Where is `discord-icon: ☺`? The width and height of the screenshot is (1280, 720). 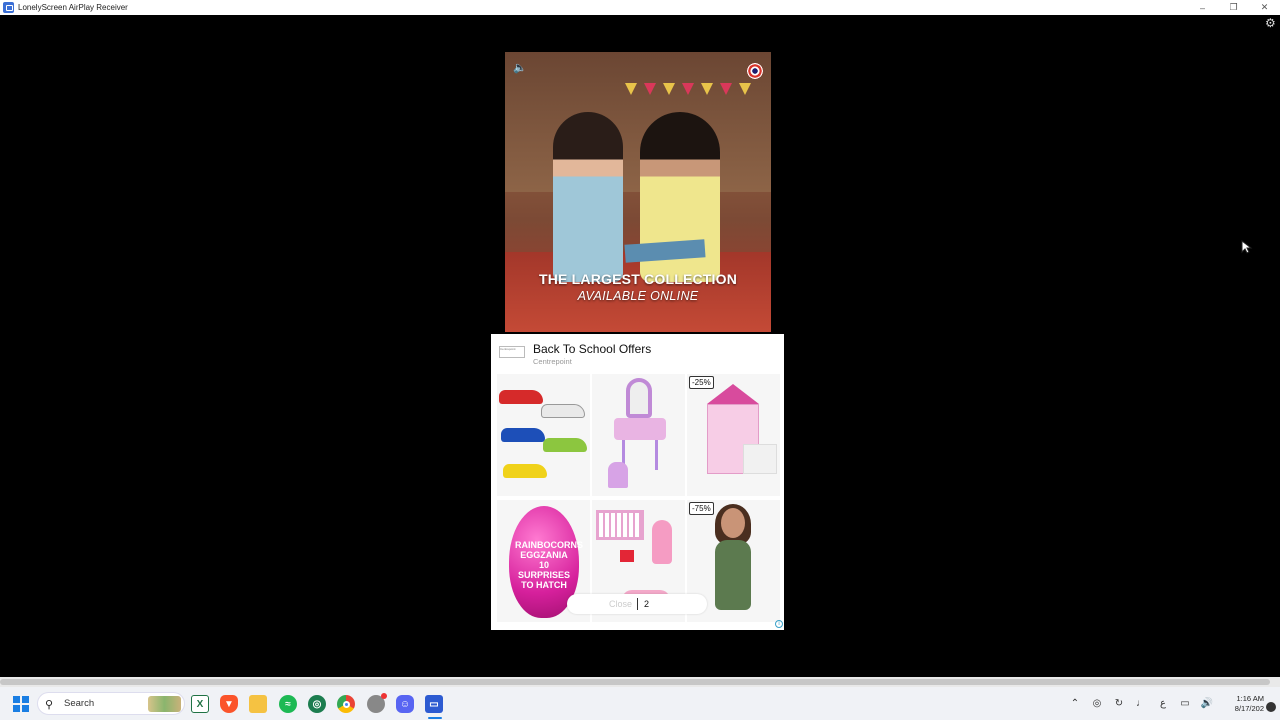 discord-icon: ☺ is located at coordinates (405, 704).